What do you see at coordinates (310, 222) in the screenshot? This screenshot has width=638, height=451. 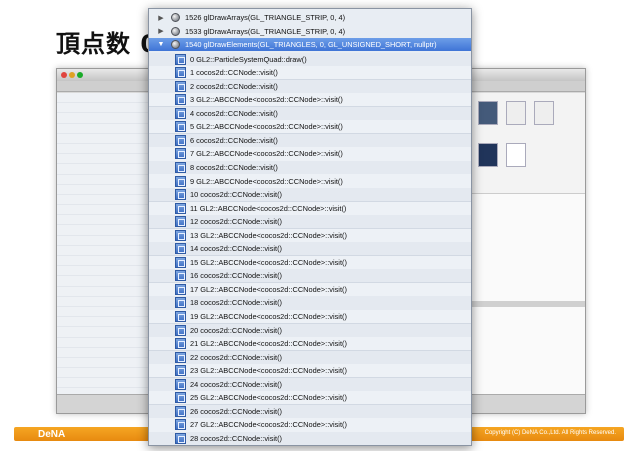 I see `stack-frame-row: 12 cocos2d::CCNode::visit()` at bounding box center [310, 222].